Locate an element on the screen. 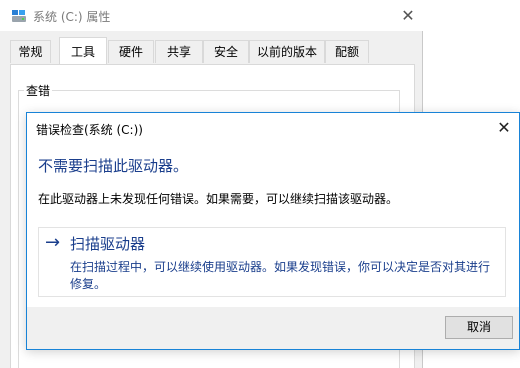 Image resolution: width=520 pixels, height=368 pixels. dialog-close-icon: ✕ is located at coordinates (504, 128).